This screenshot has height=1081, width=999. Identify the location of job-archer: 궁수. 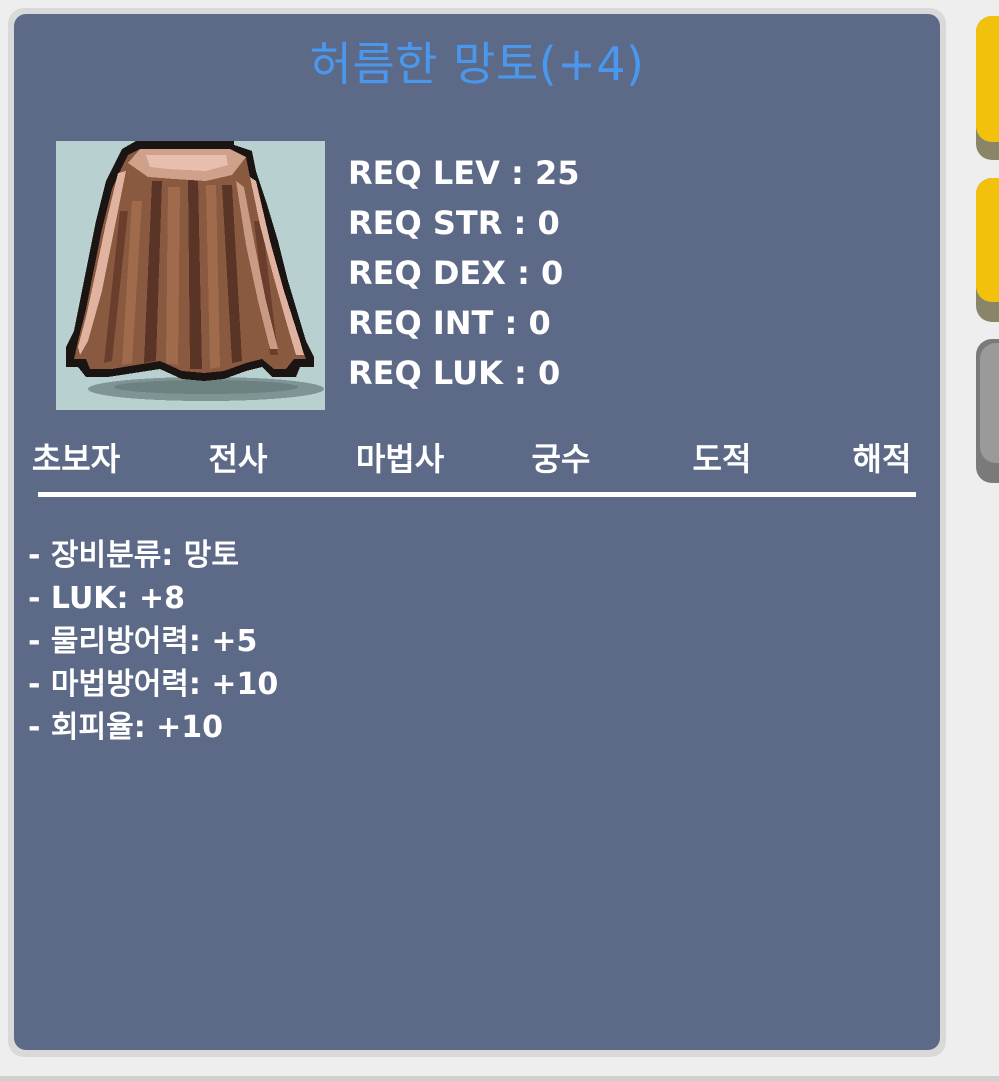
(561, 459).